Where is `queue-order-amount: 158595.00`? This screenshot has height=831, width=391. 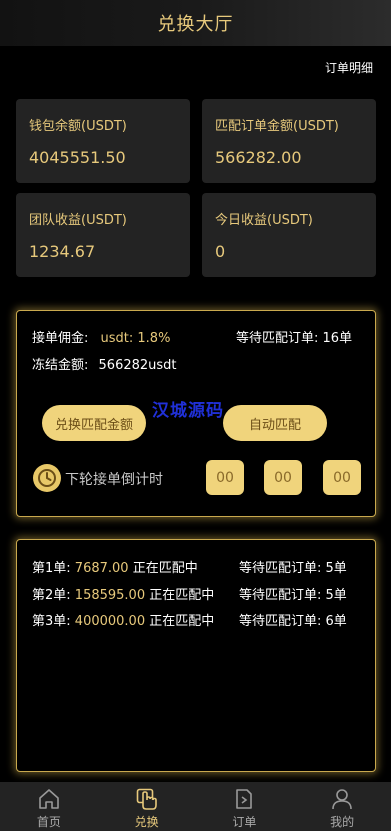
queue-order-amount: 158595.00 is located at coordinates (110, 595).